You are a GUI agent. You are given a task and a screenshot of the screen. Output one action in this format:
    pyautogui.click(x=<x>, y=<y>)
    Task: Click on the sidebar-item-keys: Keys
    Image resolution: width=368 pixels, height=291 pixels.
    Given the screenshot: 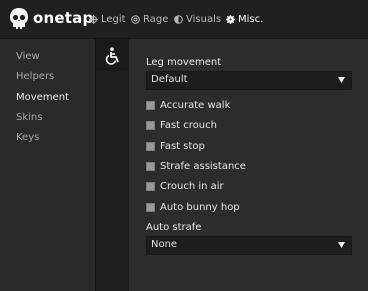 What is the action you would take?
    pyautogui.click(x=27, y=137)
    